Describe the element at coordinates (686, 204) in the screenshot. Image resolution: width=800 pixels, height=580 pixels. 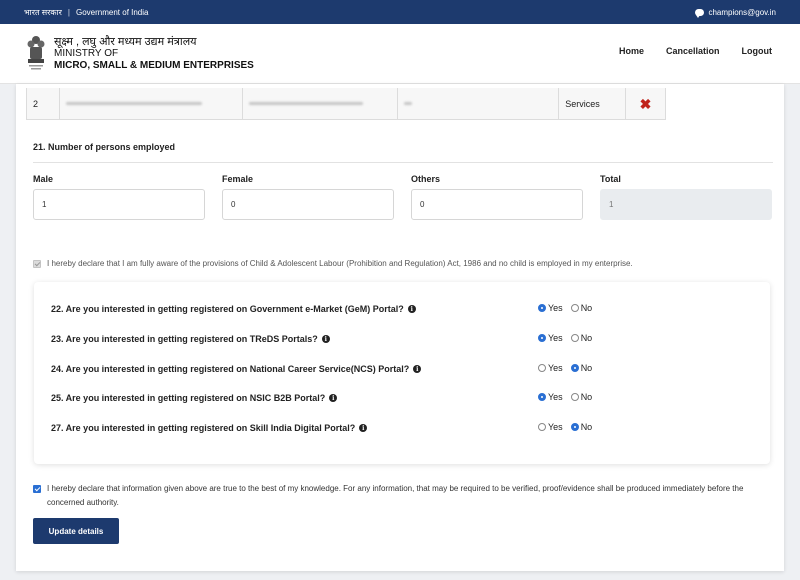
I see `total-input: 1` at that location.